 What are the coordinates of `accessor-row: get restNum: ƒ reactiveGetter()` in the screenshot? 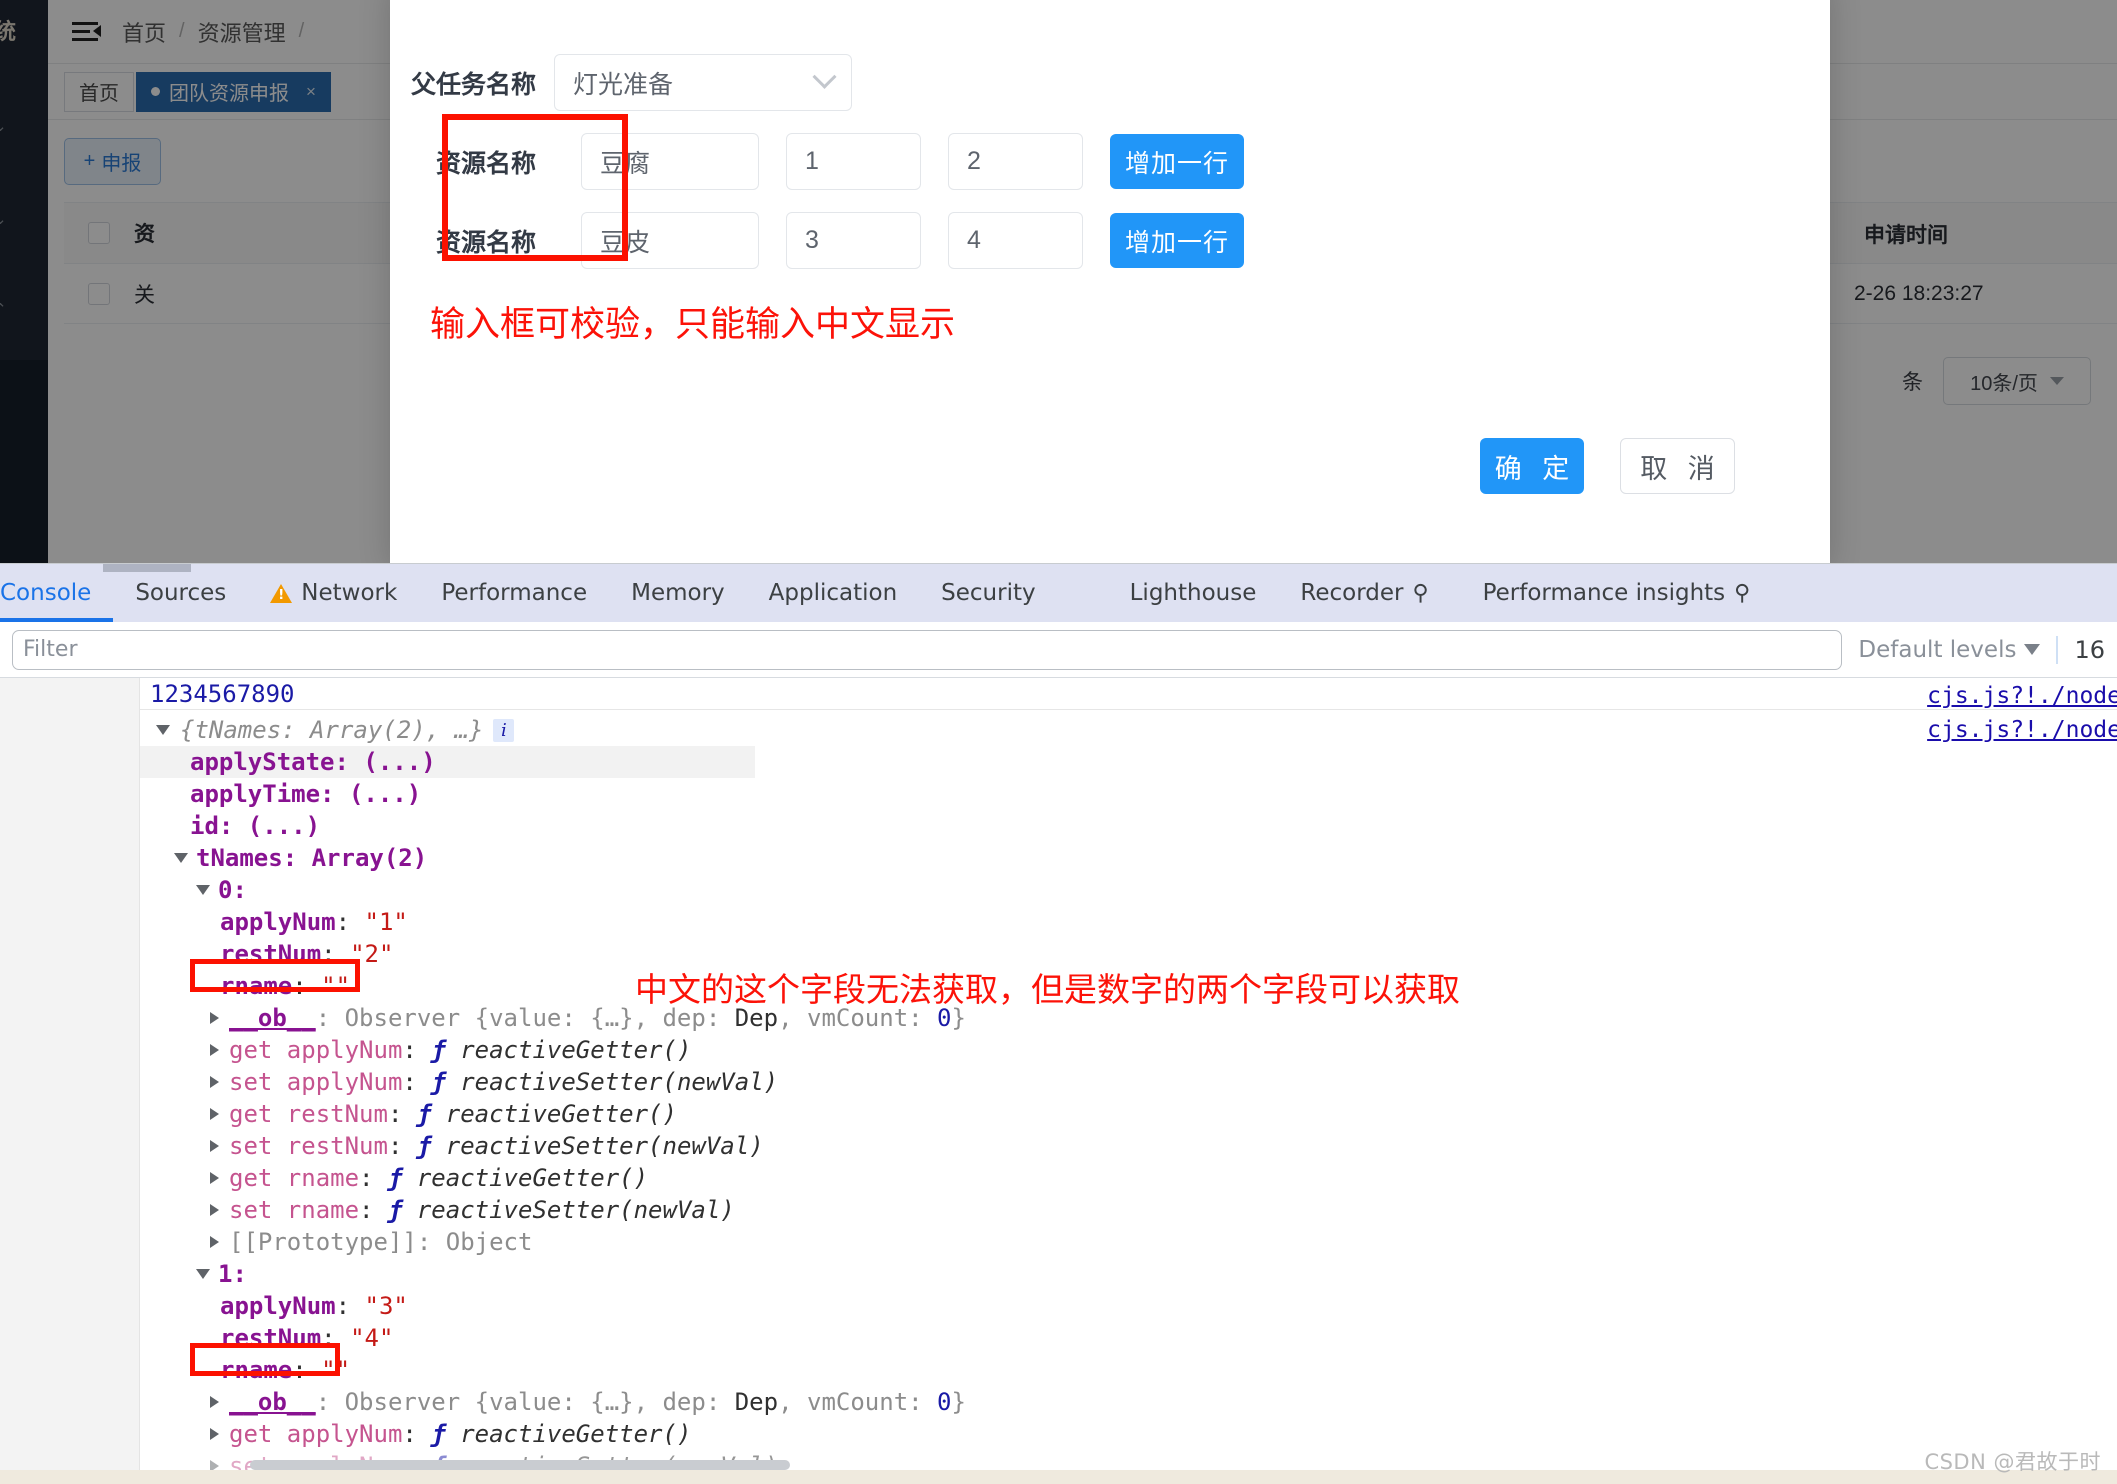 It's located at (1128, 1114).